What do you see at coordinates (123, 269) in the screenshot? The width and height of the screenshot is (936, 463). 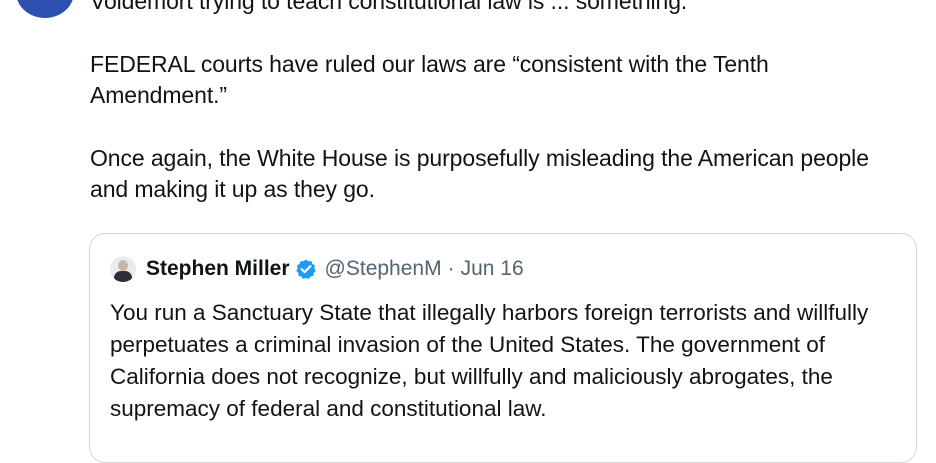 I see `quoted-author-avatar` at bounding box center [123, 269].